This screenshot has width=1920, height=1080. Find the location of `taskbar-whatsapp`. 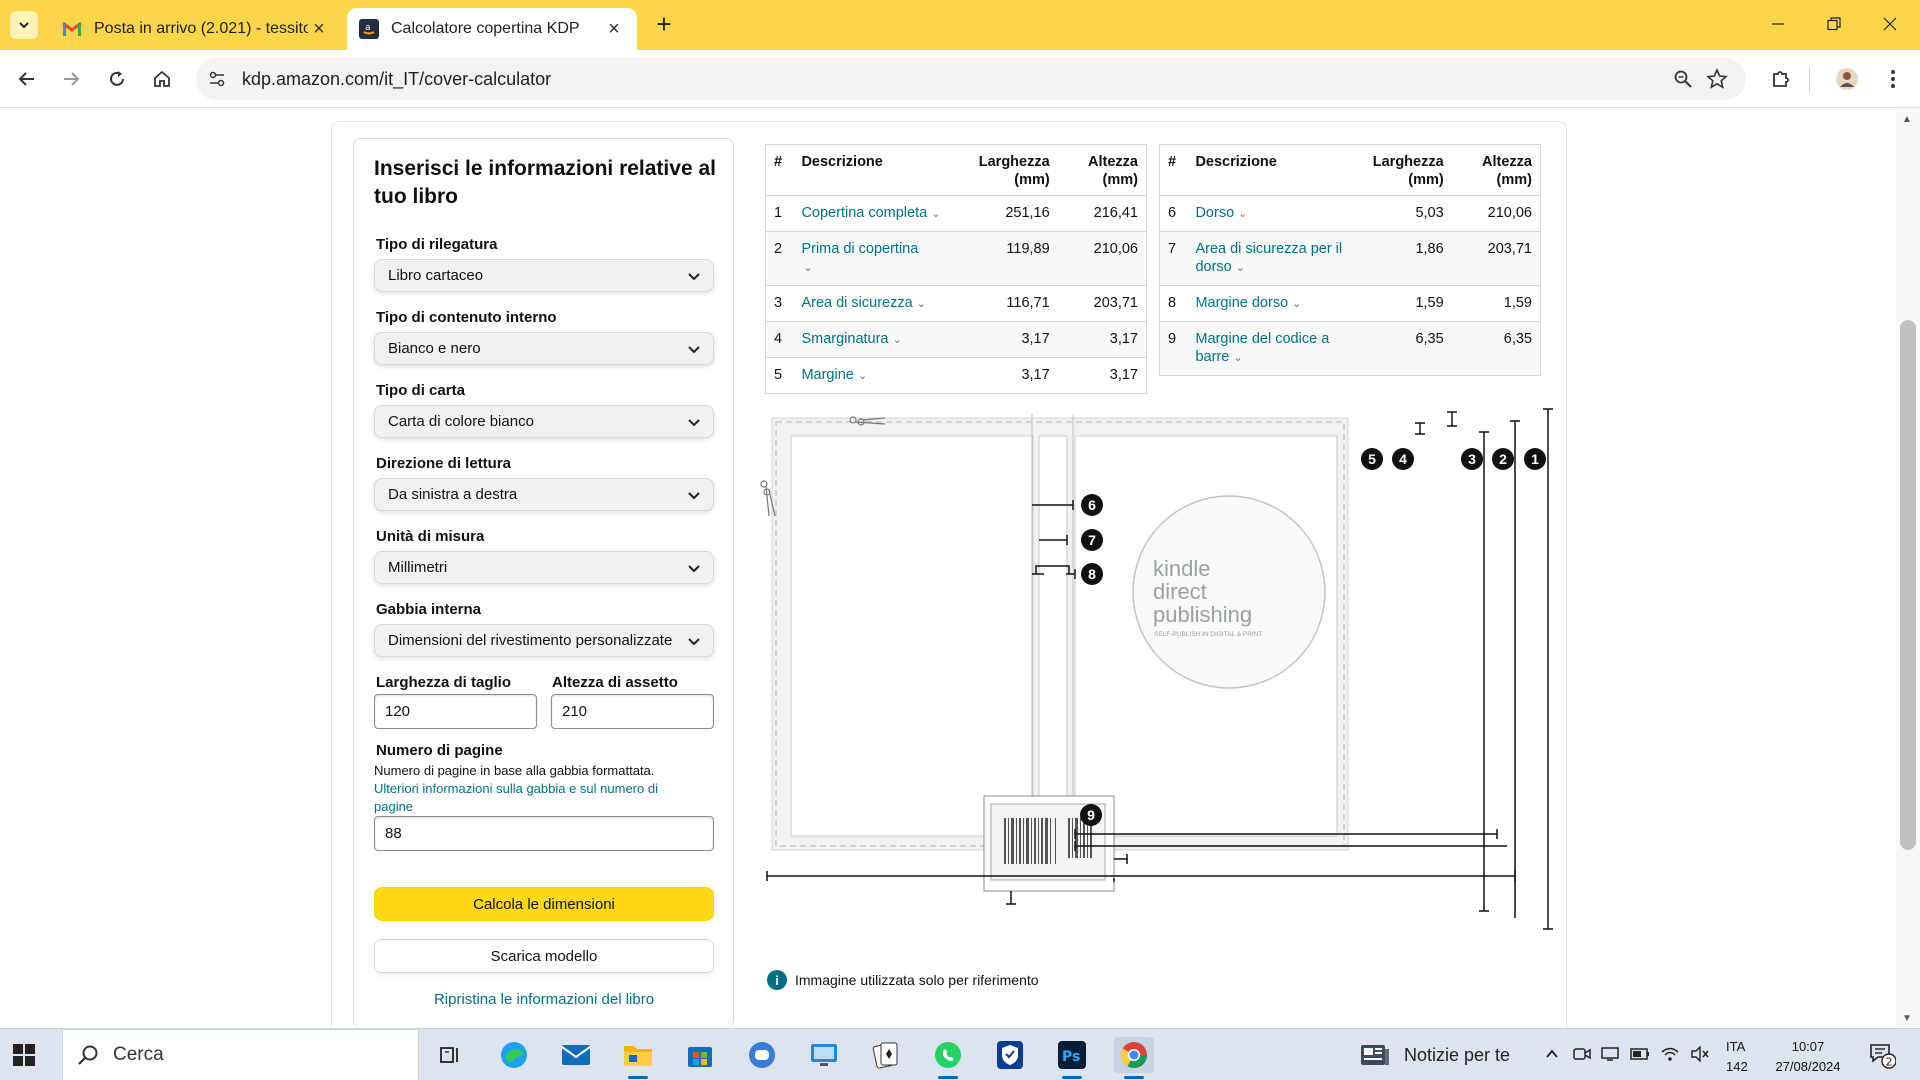

taskbar-whatsapp is located at coordinates (948, 1058).